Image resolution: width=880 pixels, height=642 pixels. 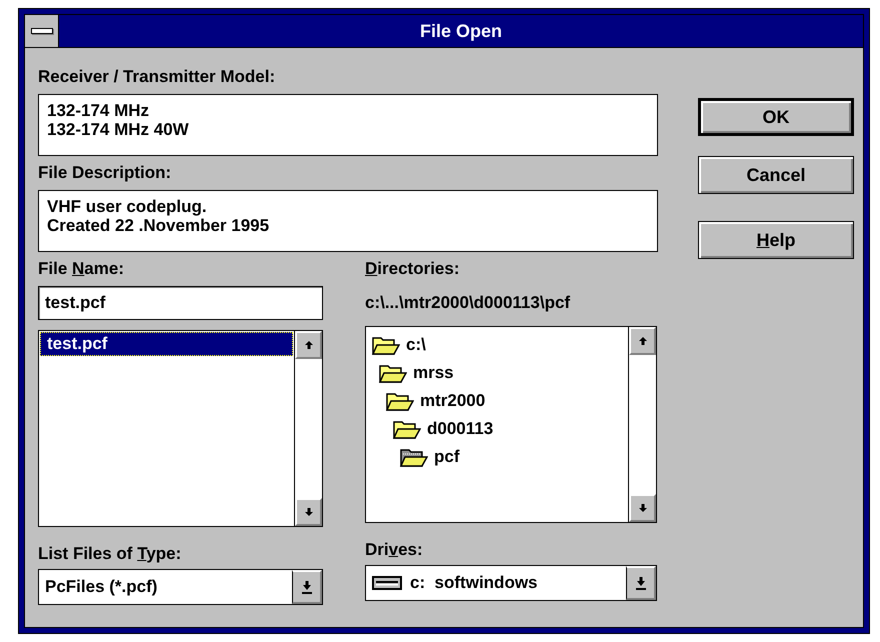 I want to click on dialog-button: Help, so click(x=776, y=240).